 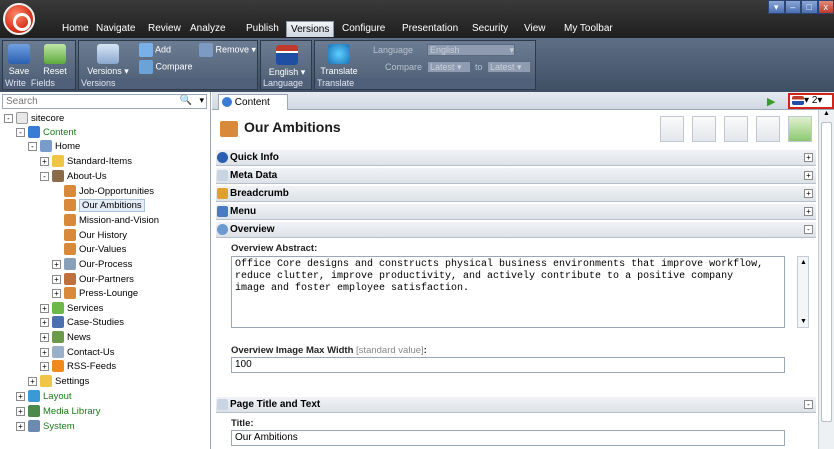 What do you see at coordinates (168, 83) in the screenshot?
I see `ribbon-group-label: Versions` at bounding box center [168, 83].